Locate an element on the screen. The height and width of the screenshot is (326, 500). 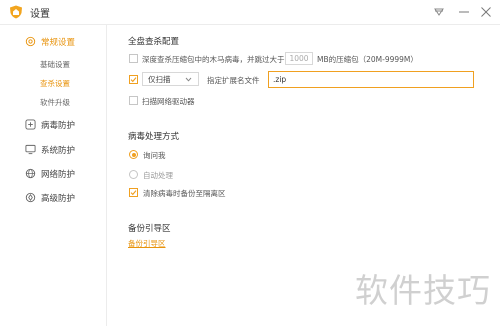
extension-input: .zip is located at coordinates (371, 79).